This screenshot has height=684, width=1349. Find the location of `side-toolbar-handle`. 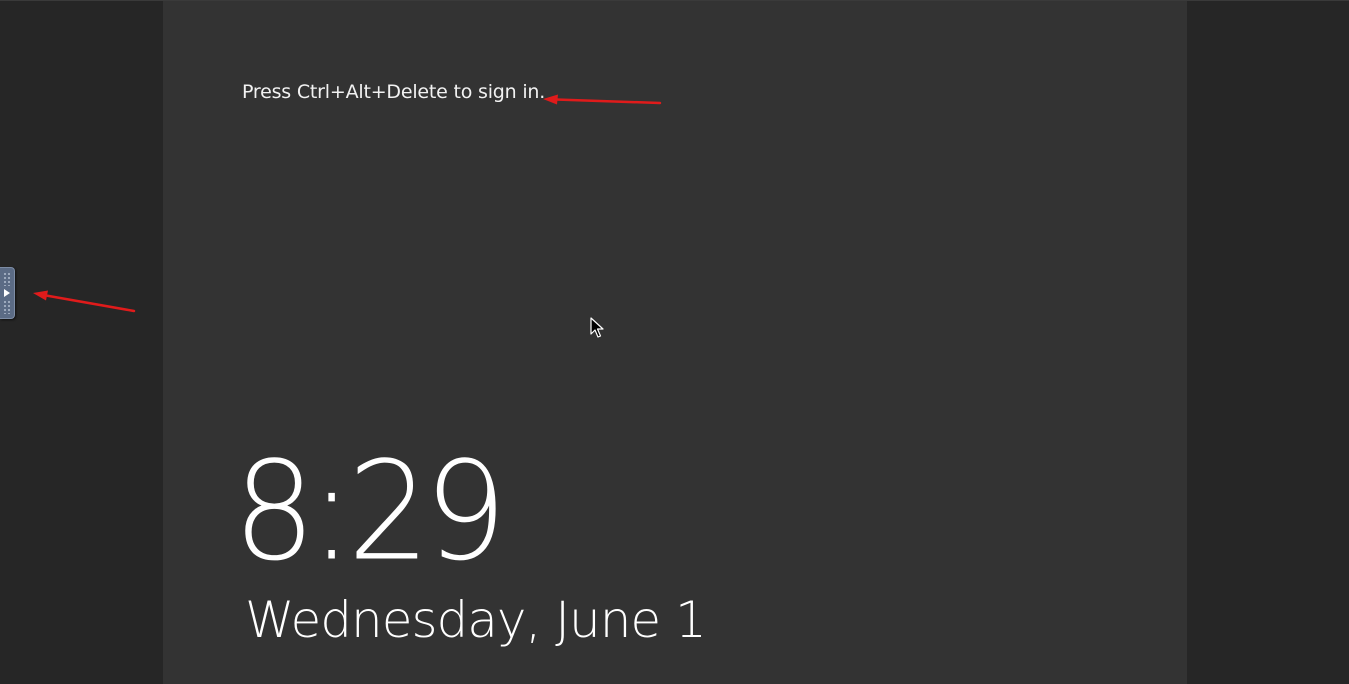

side-toolbar-handle is located at coordinates (7, 293).